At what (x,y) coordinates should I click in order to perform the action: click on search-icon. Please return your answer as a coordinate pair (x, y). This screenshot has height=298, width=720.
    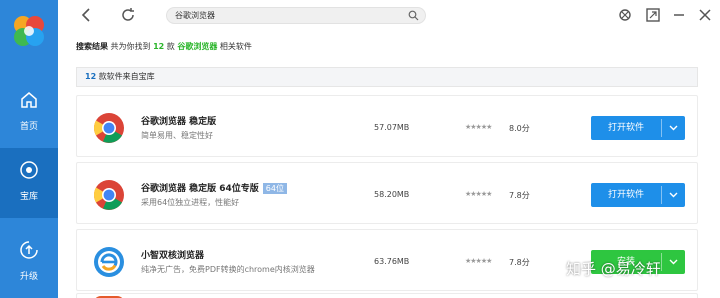
    Looking at the image, I should click on (413, 15).